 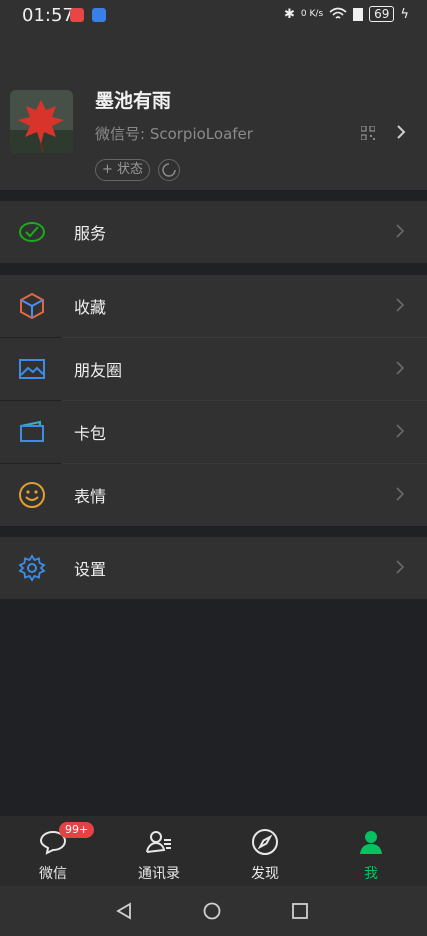 I want to click on app-notification-icon, so click(x=99, y=15).